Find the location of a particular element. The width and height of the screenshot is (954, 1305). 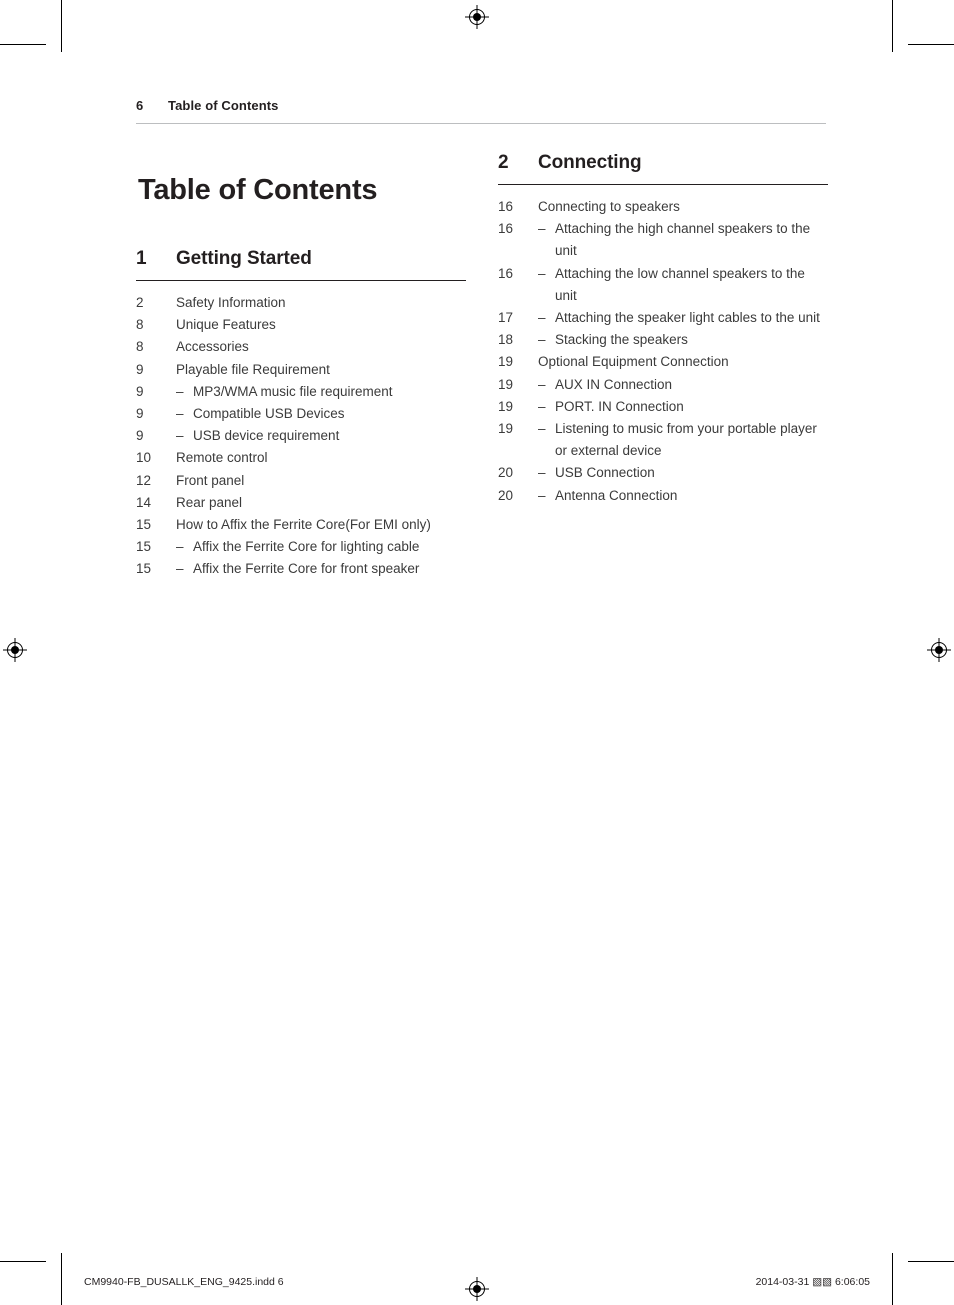

crop-mark-top-left-vertical is located at coordinates (61, 26).